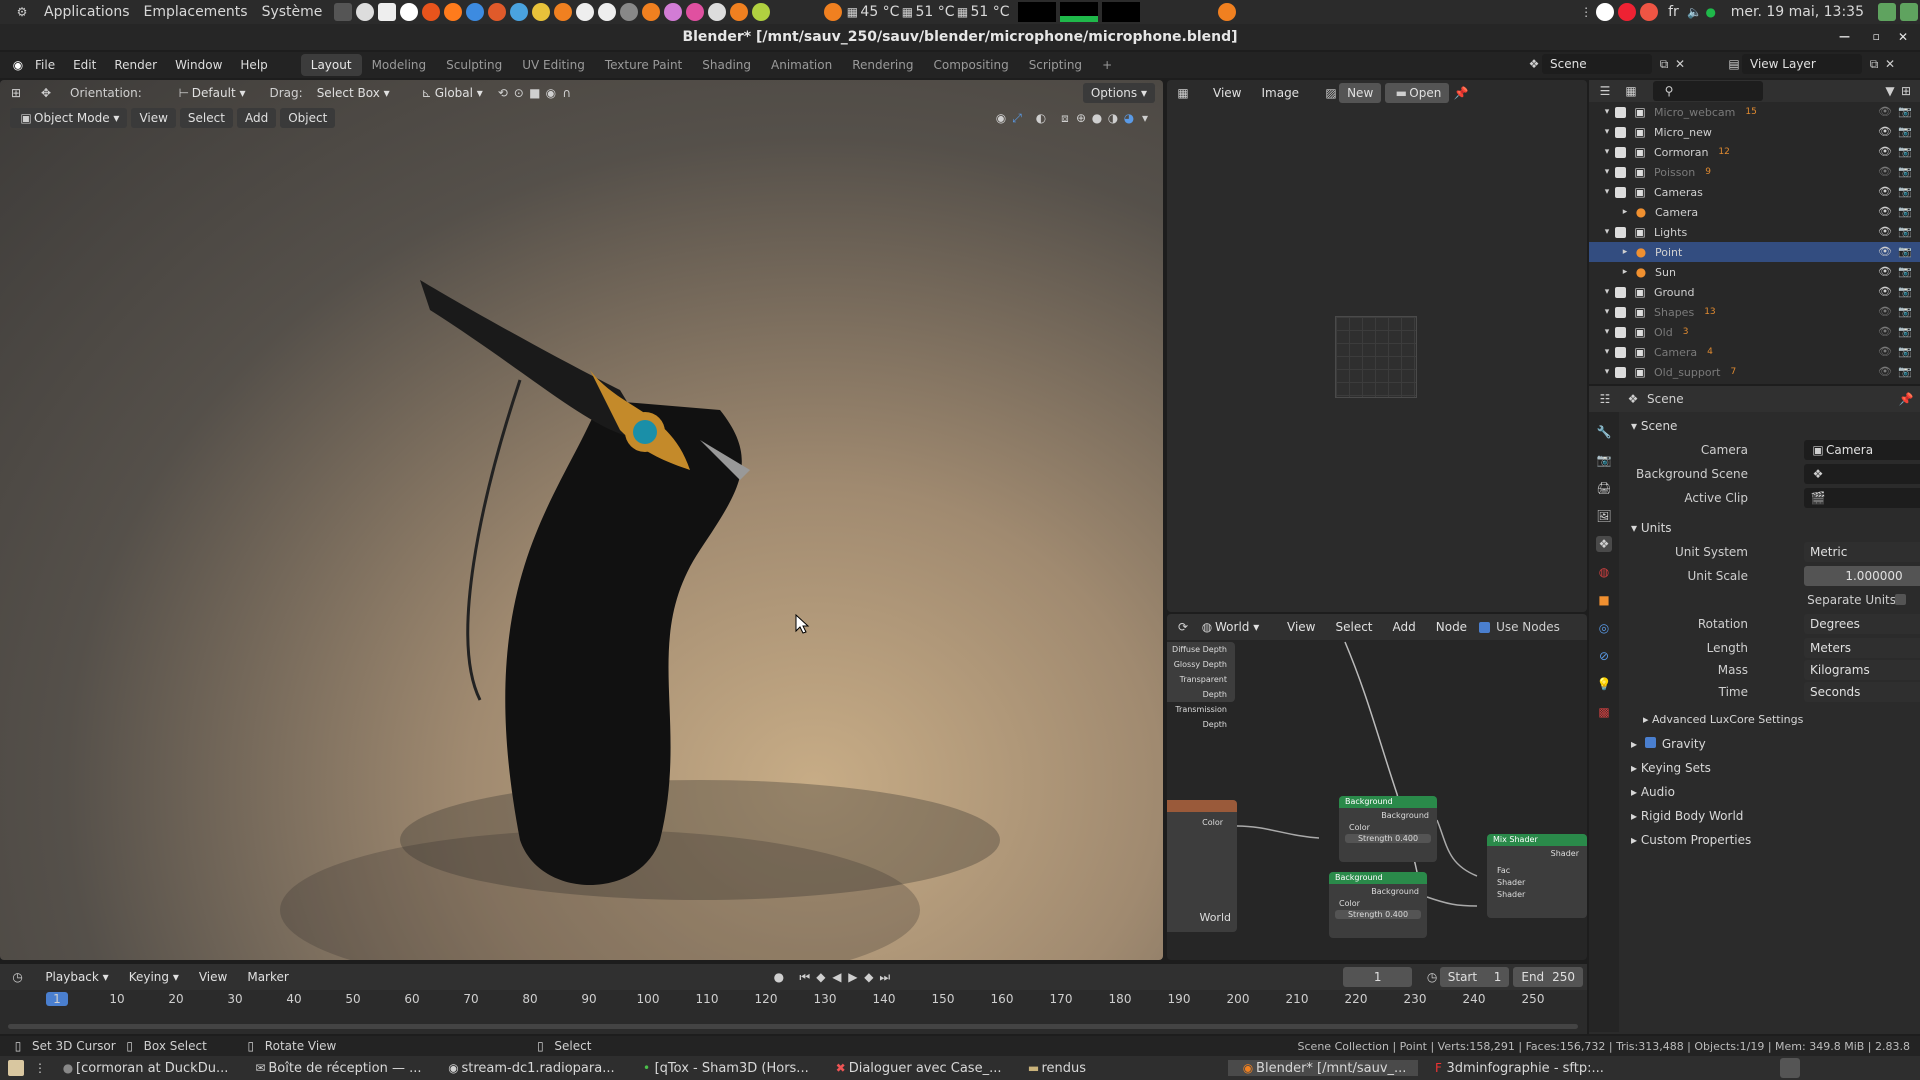  What do you see at coordinates (1604, 460) in the screenshot?
I see `render-tab-icon: 📷` at bounding box center [1604, 460].